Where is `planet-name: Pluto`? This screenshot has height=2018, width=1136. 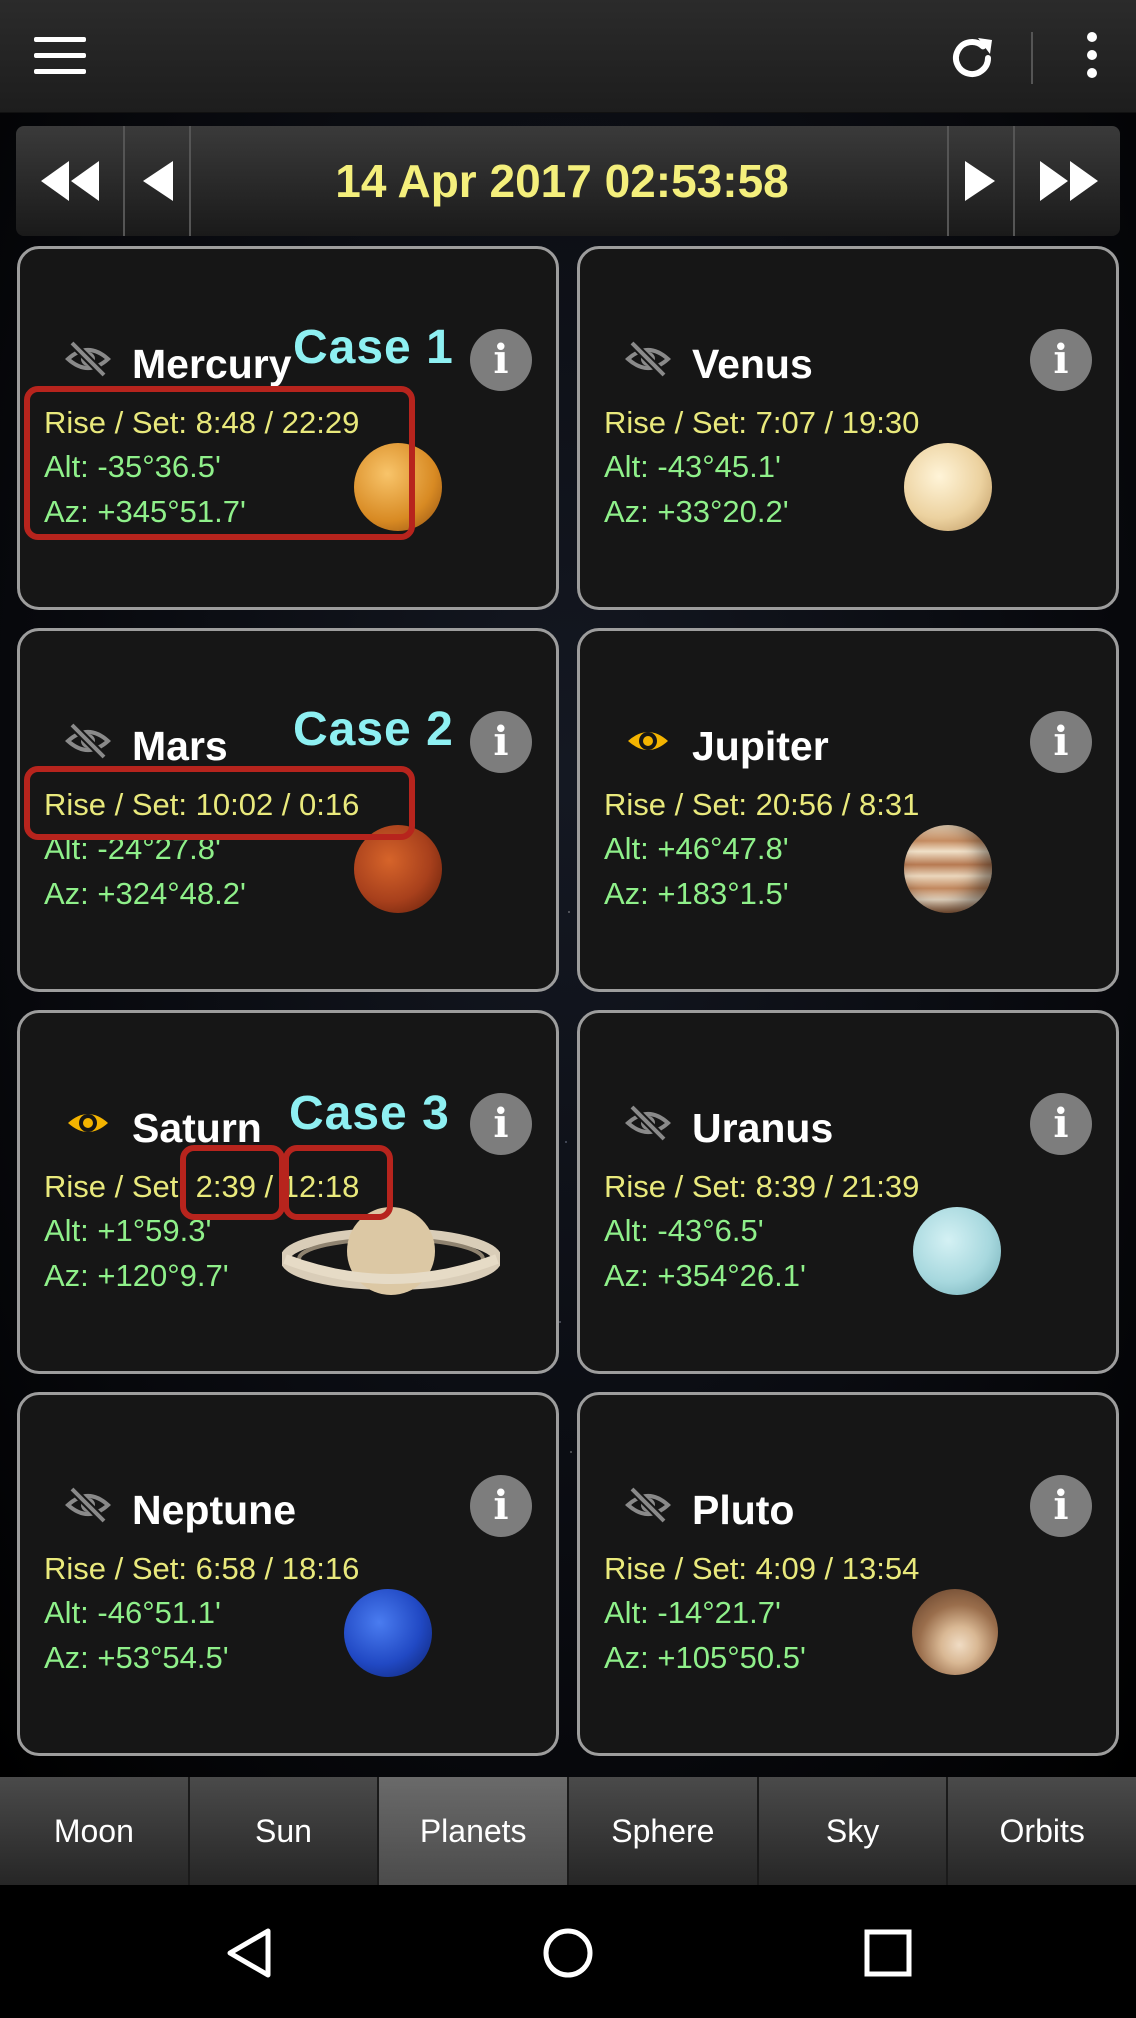 planet-name: Pluto is located at coordinates (743, 1510).